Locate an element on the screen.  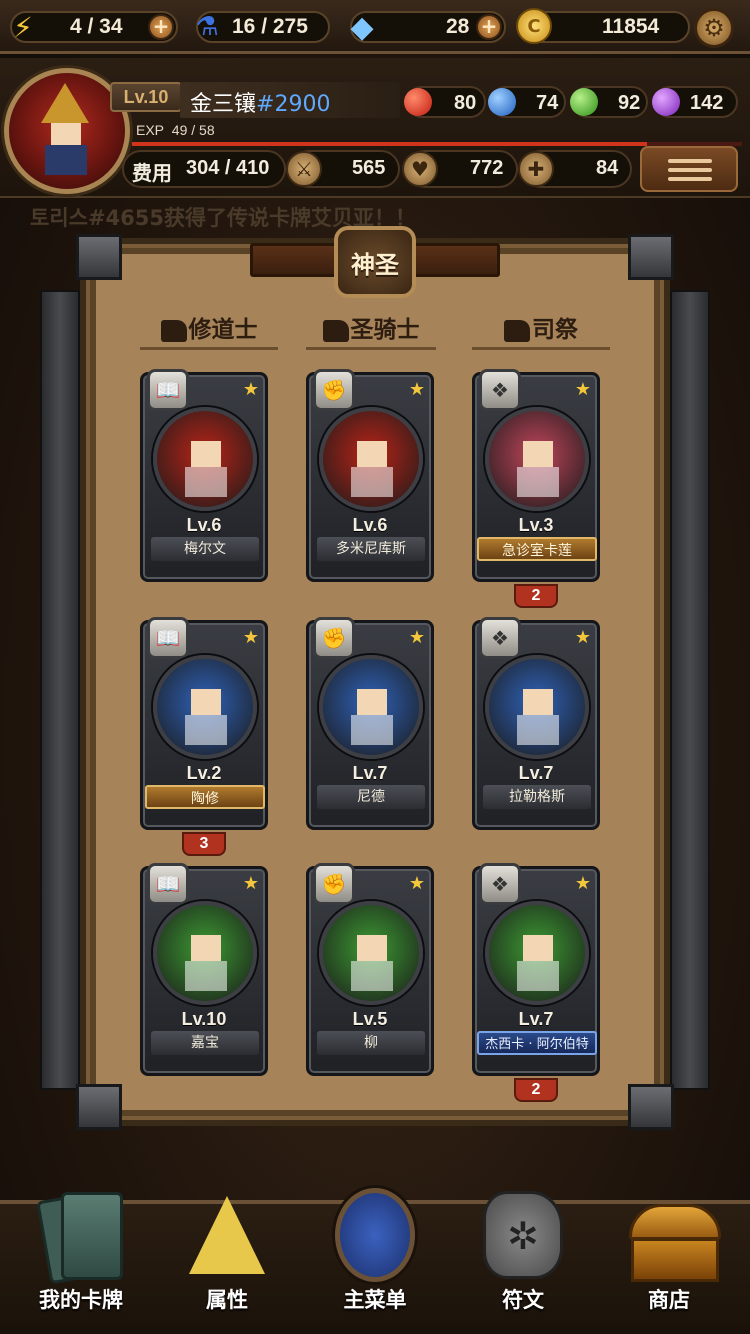
potion-icon: ⚗ is located at coordinates (207, 27).